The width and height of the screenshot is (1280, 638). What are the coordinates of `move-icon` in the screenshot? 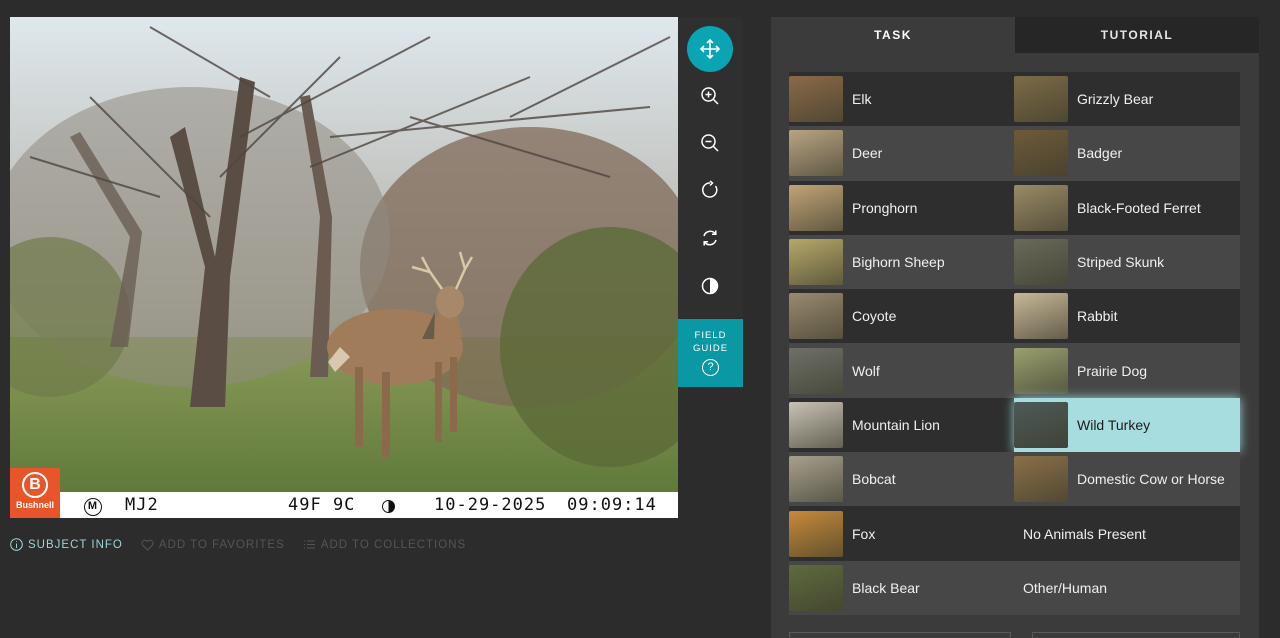 It's located at (710, 49).